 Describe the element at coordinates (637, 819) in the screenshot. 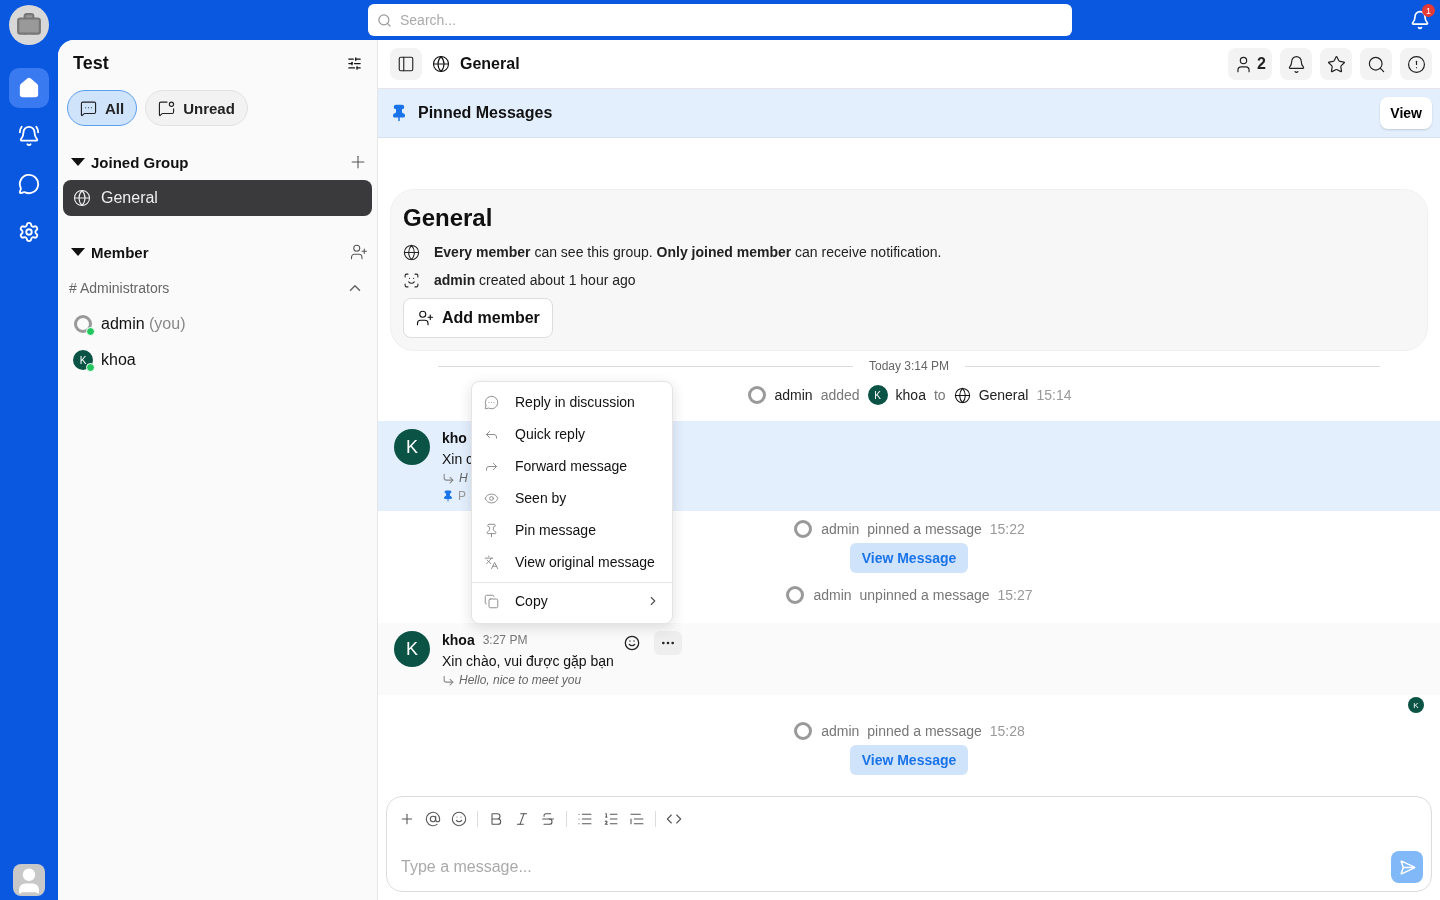

I see `quote-icon` at that location.